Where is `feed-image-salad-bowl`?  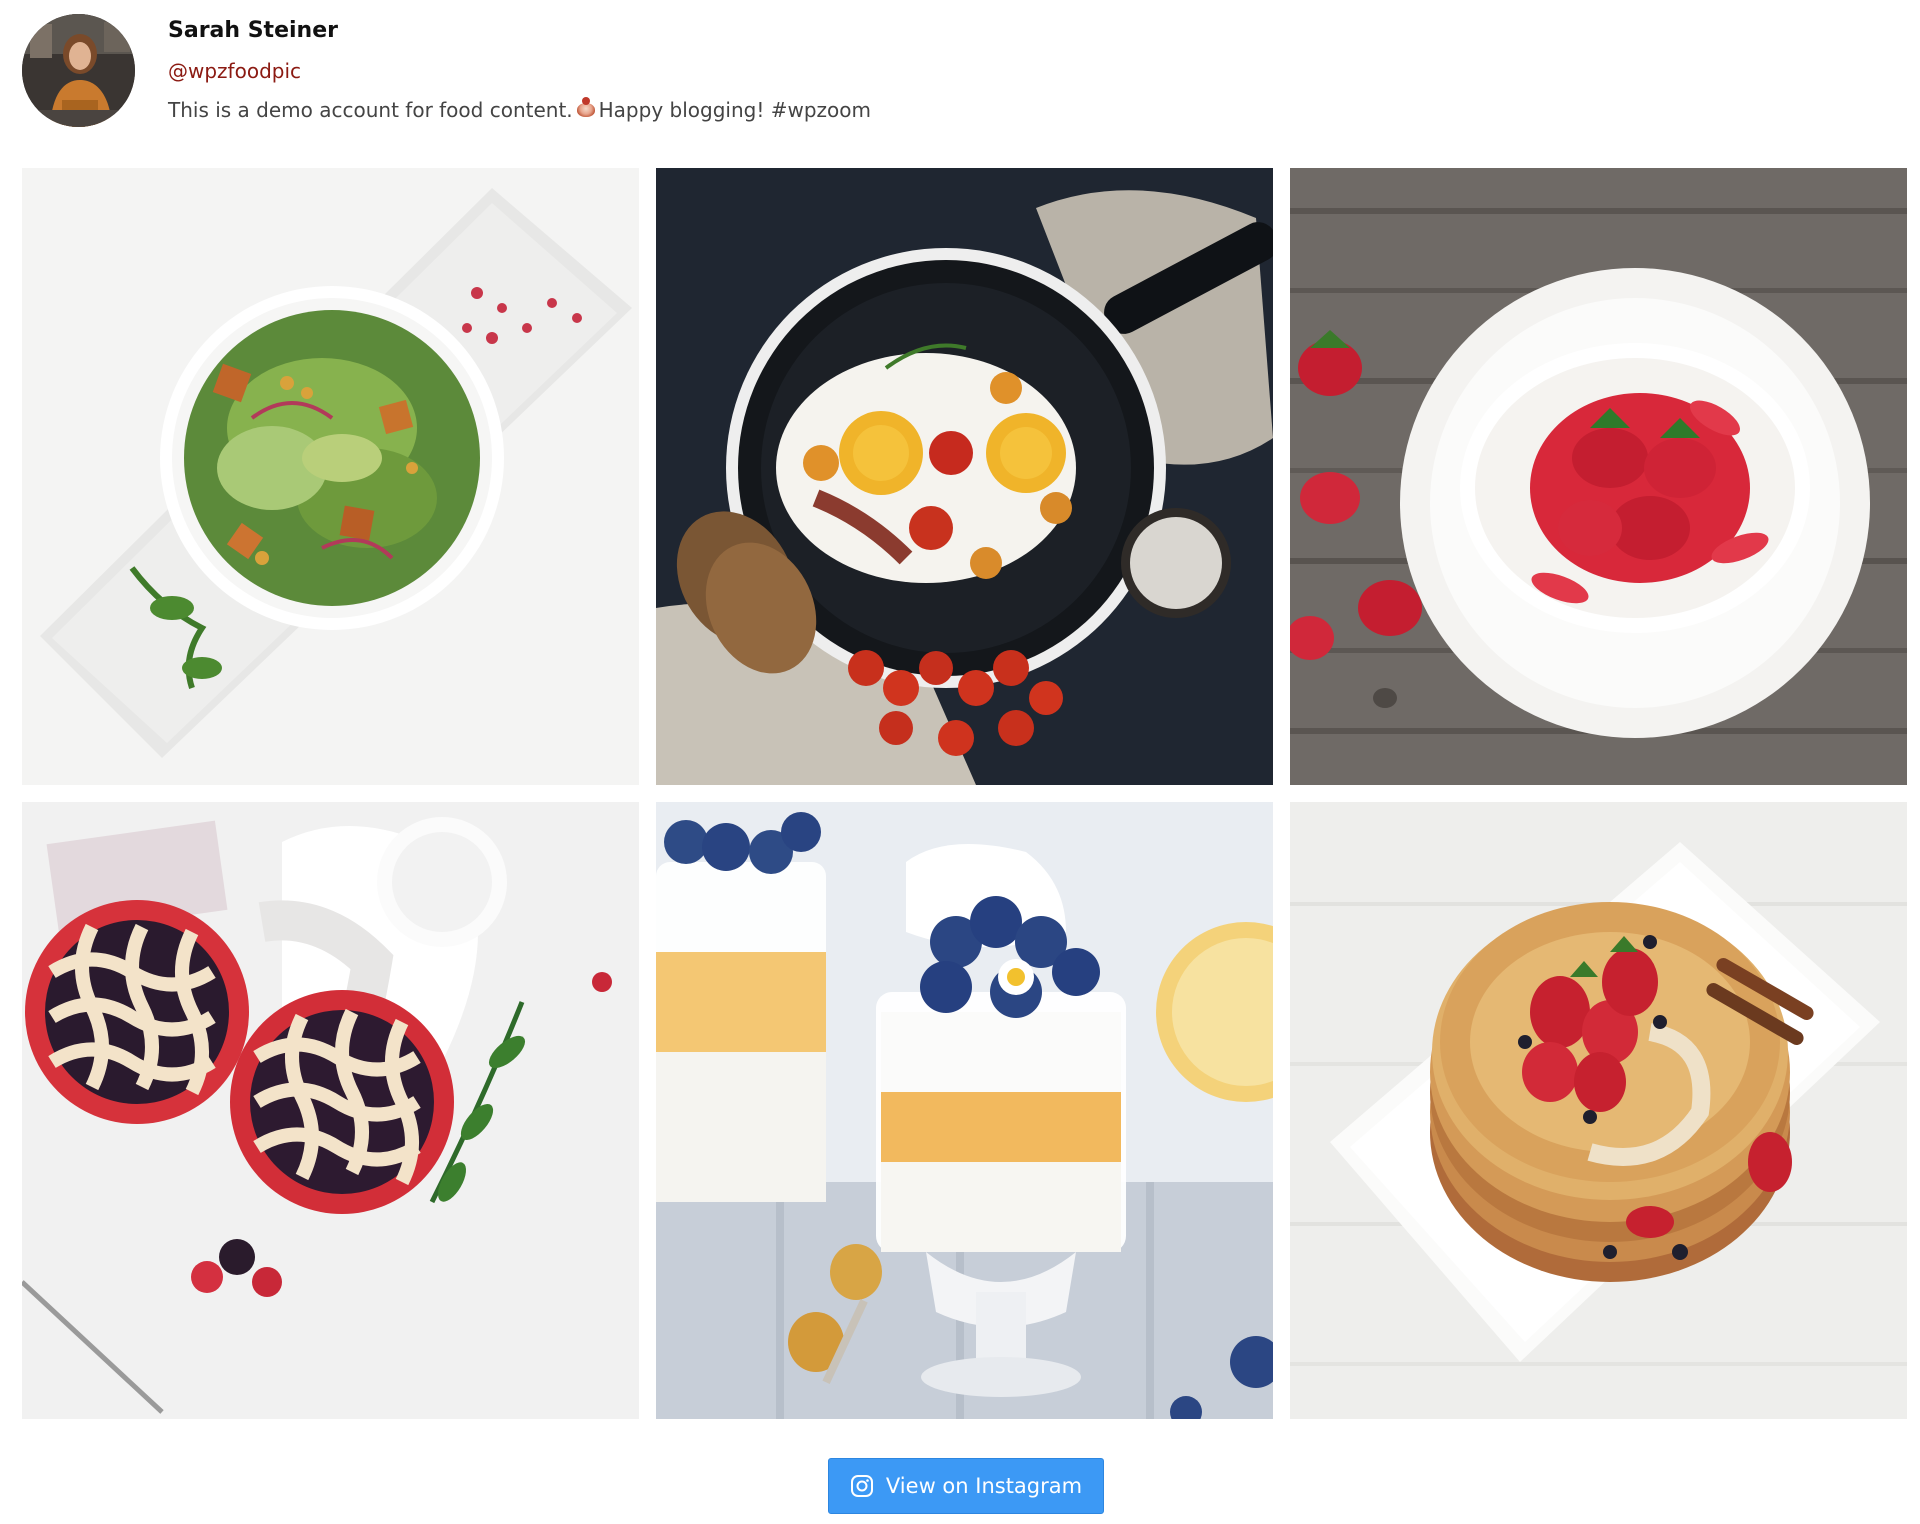
feed-image-salad-bowl is located at coordinates (330, 476).